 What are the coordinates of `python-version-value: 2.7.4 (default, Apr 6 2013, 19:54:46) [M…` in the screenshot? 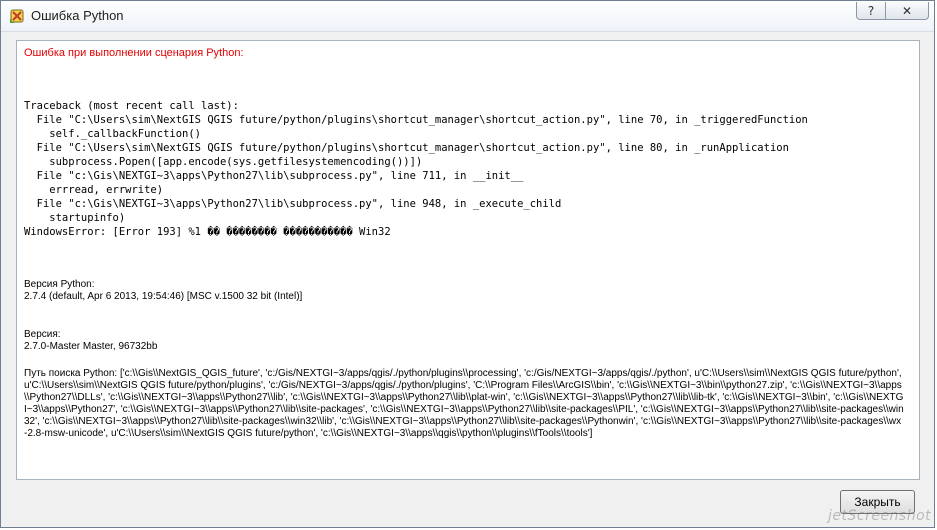 It's located at (163, 296).